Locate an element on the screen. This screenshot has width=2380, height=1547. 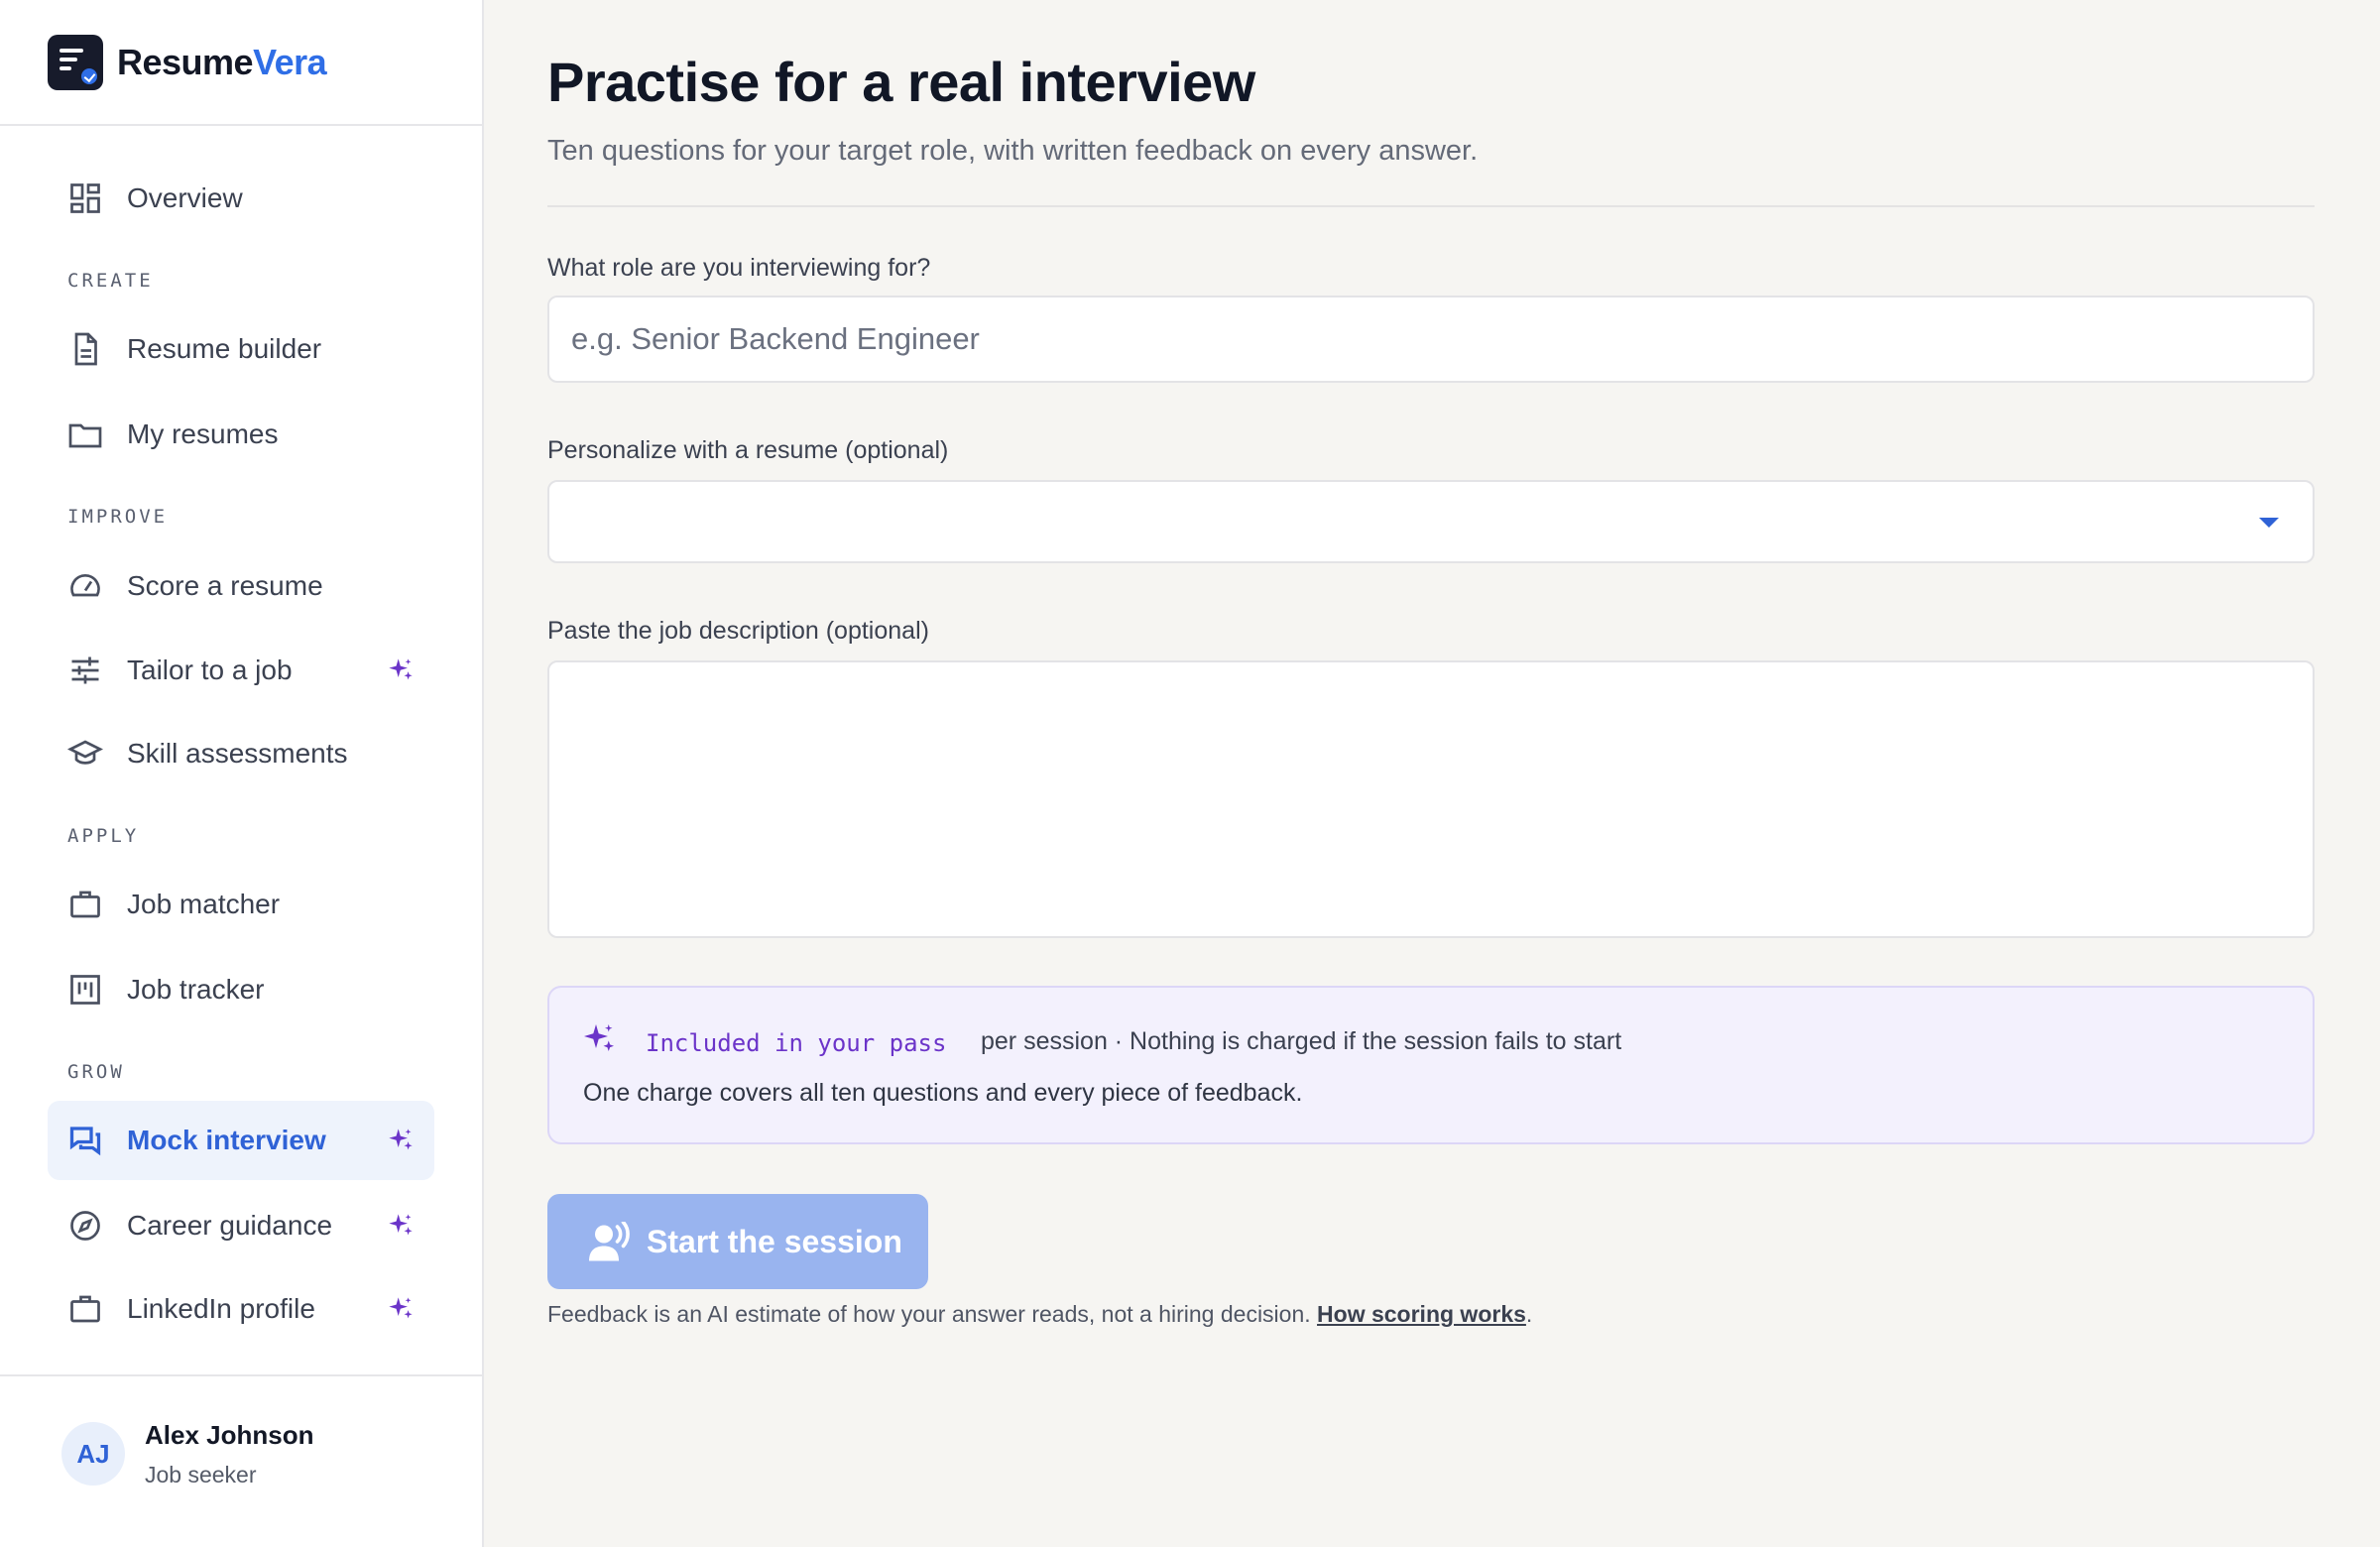
logo-icon is located at coordinates (75, 62).